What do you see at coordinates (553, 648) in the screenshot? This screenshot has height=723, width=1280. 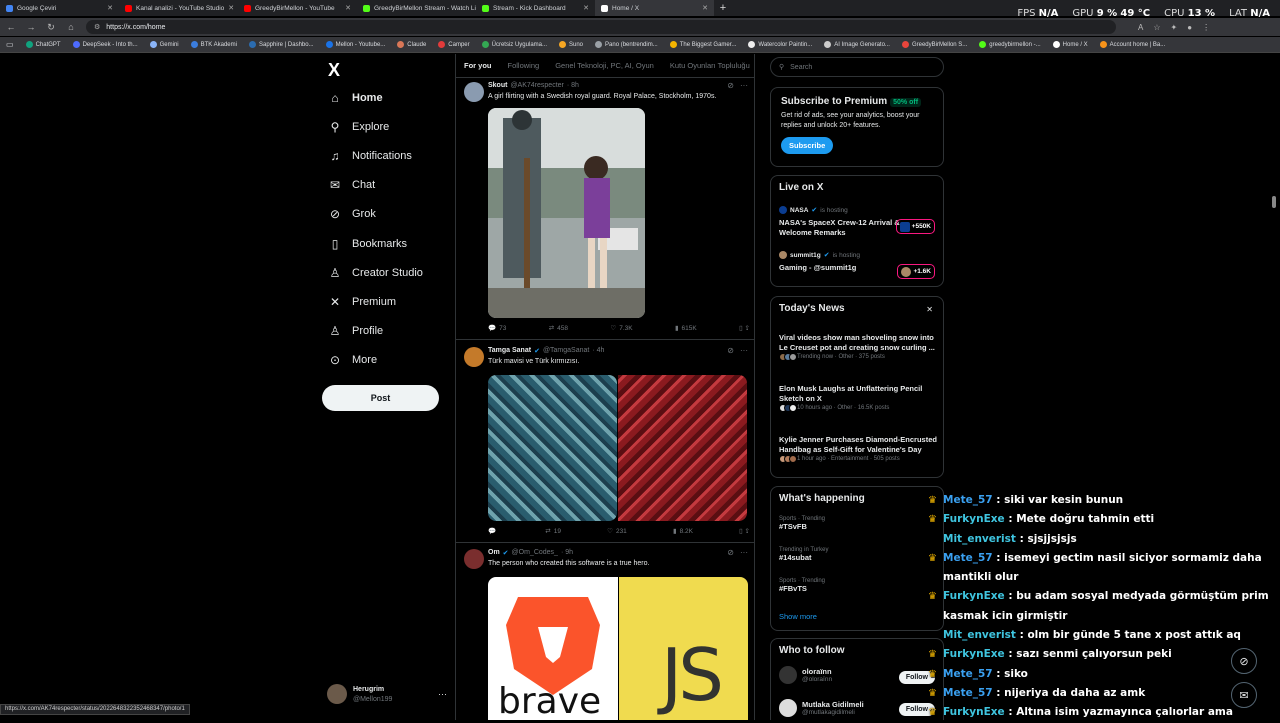 I see `brave-logo-image: brave` at bounding box center [553, 648].